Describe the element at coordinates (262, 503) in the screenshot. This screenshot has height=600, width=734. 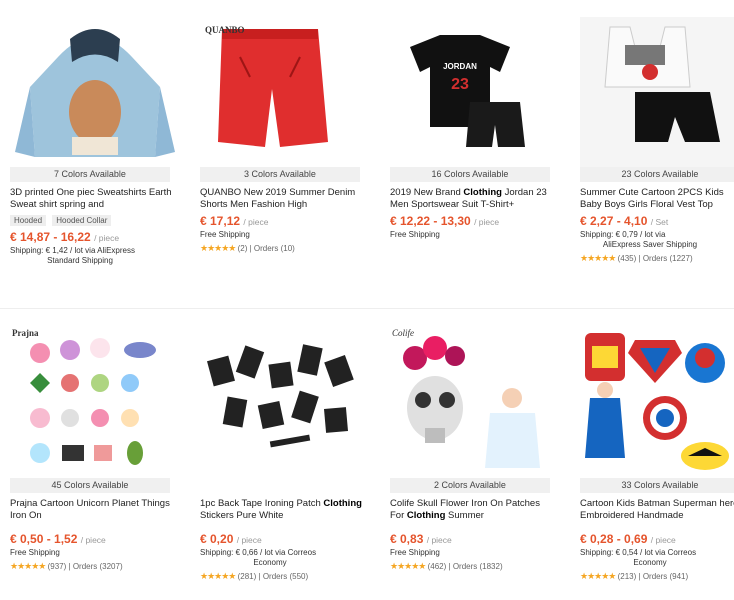
I see `title-text: 1pc Back Tape Ironing Patch` at that location.